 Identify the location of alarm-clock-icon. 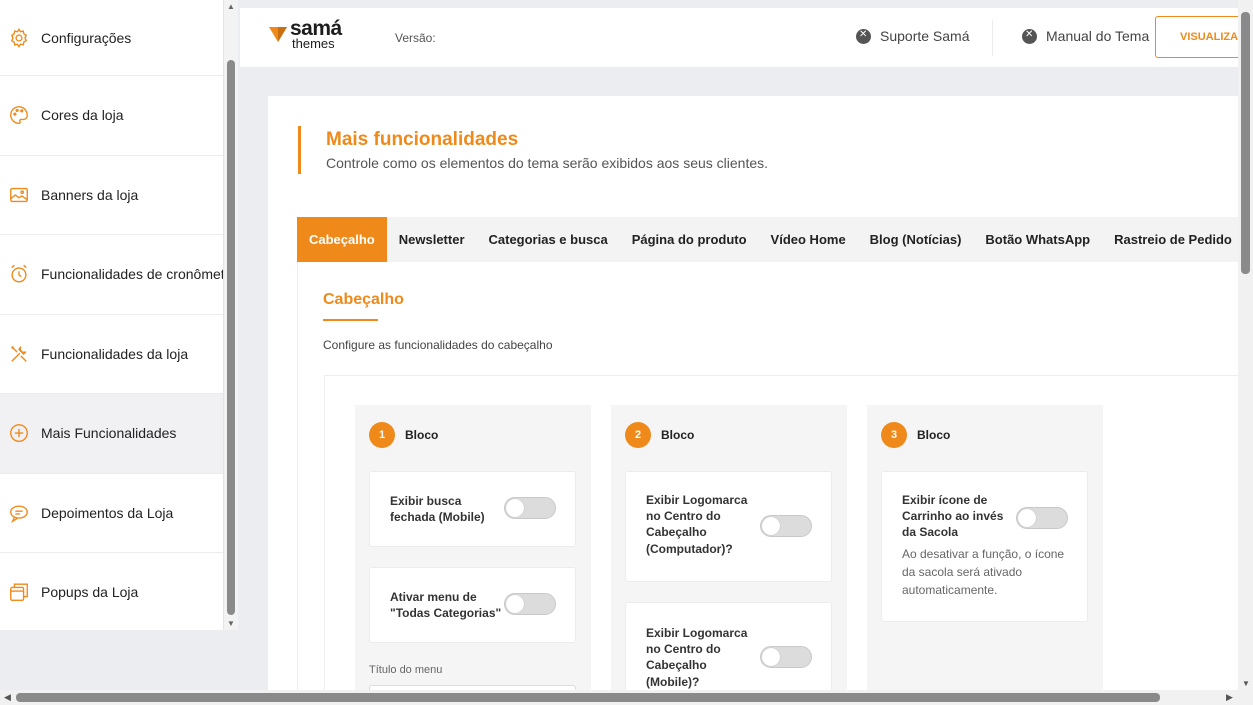
(19, 274).